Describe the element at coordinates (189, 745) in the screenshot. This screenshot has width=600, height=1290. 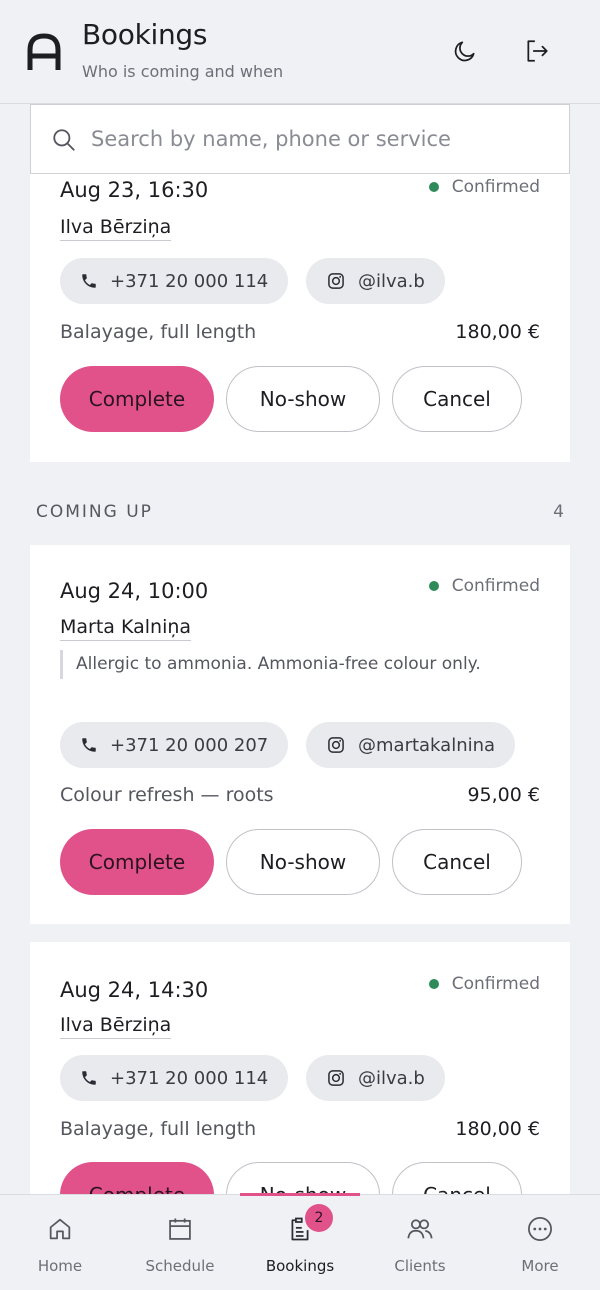
I see `phone-number: +371 20 000 207` at that location.